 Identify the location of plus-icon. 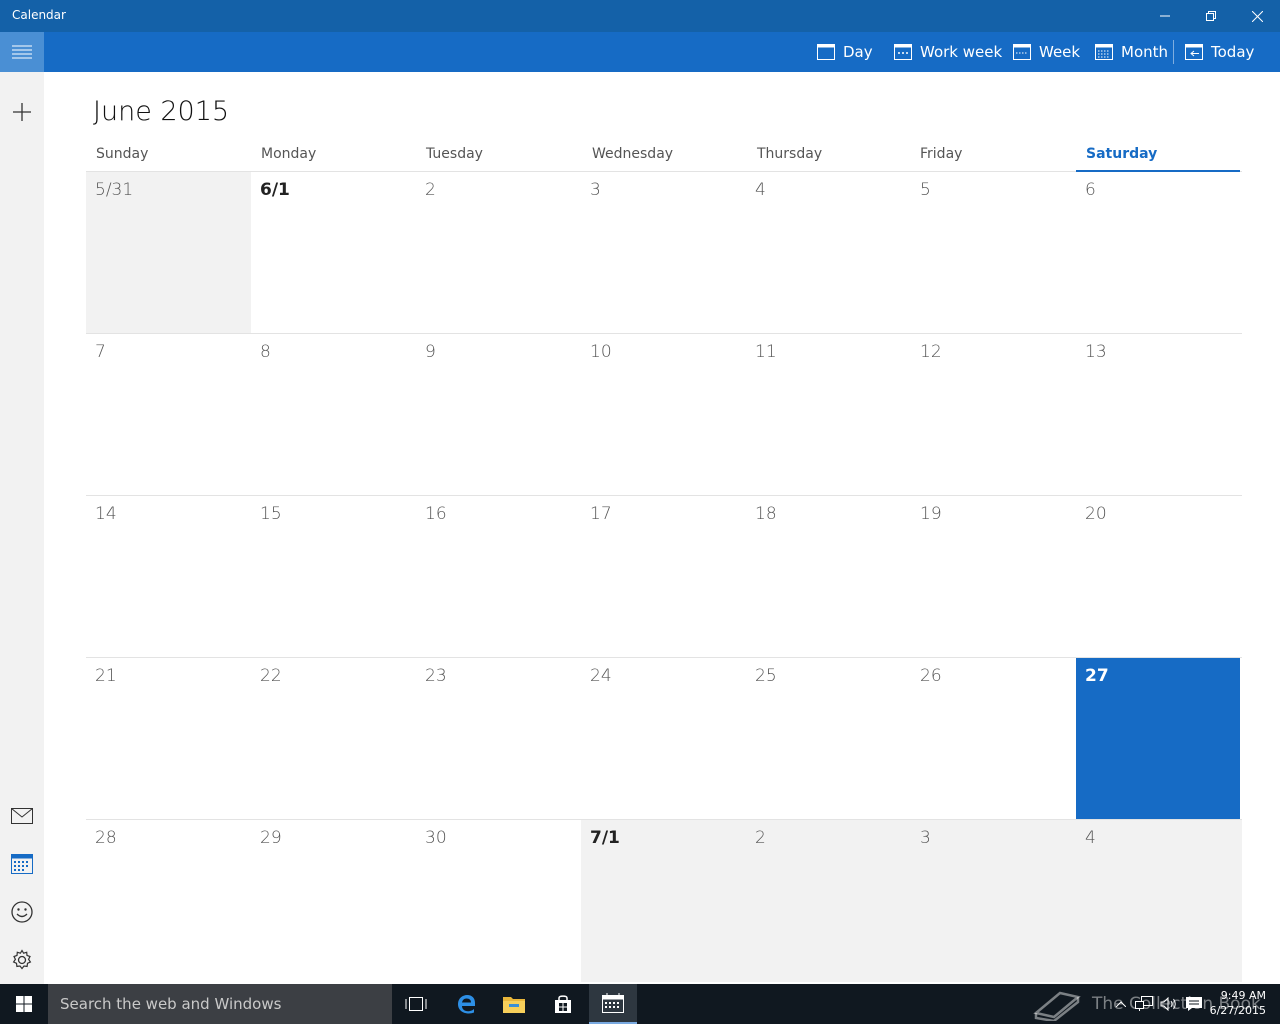
(22, 112).